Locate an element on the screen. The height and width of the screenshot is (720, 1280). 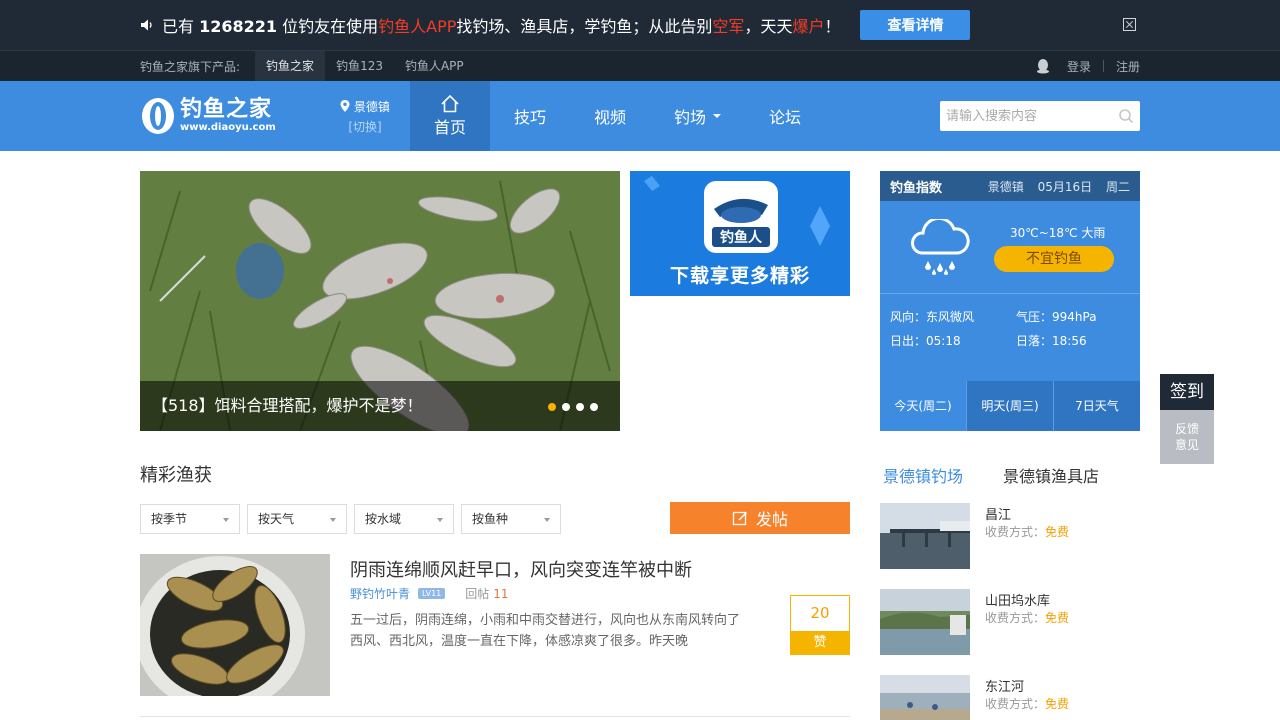
location-city: 景德镇 is located at coordinates (371, 106).